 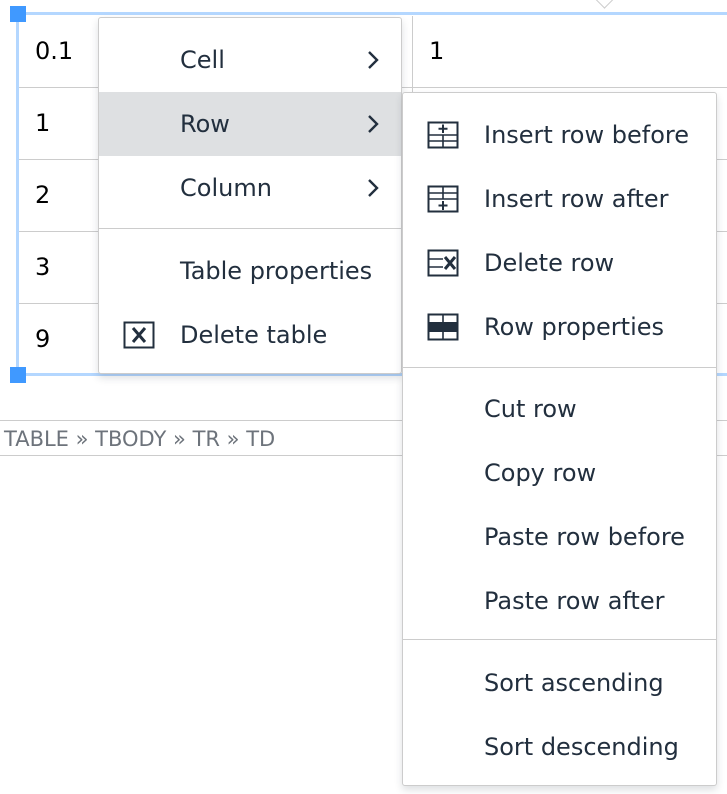 What do you see at coordinates (139, 439) in the screenshot?
I see `element-path: TABLE » TBODY » TR » TD` at bounding box center [139, 439].